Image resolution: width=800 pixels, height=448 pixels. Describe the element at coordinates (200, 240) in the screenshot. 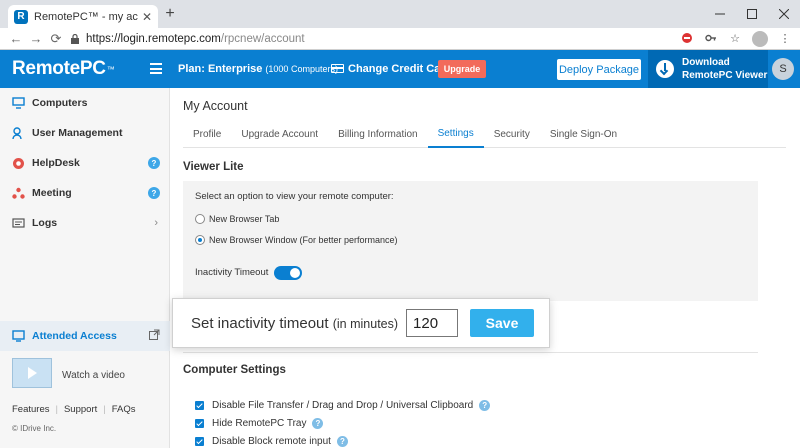

I see `radio-button-selected` at that location.